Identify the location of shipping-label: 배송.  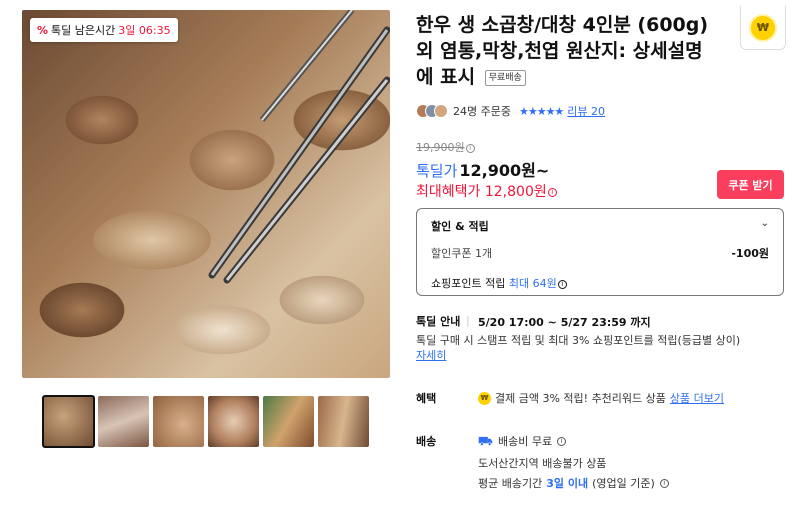
(426, 441).